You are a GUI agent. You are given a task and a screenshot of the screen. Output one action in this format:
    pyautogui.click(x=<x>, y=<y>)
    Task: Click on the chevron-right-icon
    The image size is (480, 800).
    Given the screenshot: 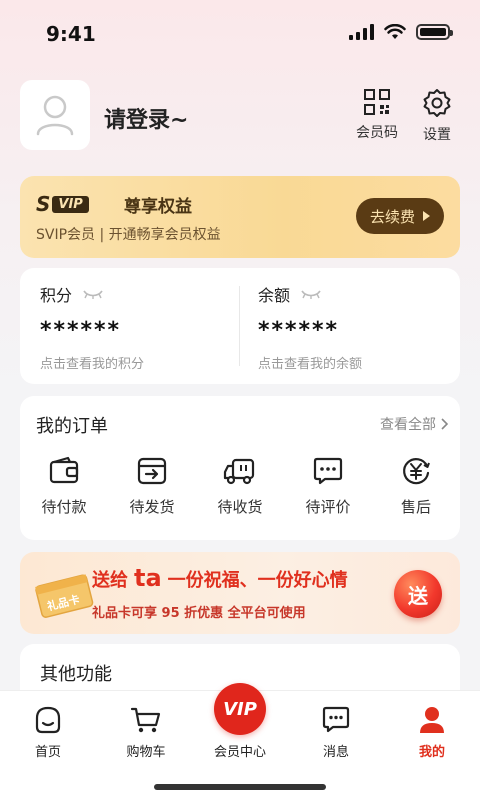 What is the action you would take?
    pyautogui.click(x=444, y=424)
    